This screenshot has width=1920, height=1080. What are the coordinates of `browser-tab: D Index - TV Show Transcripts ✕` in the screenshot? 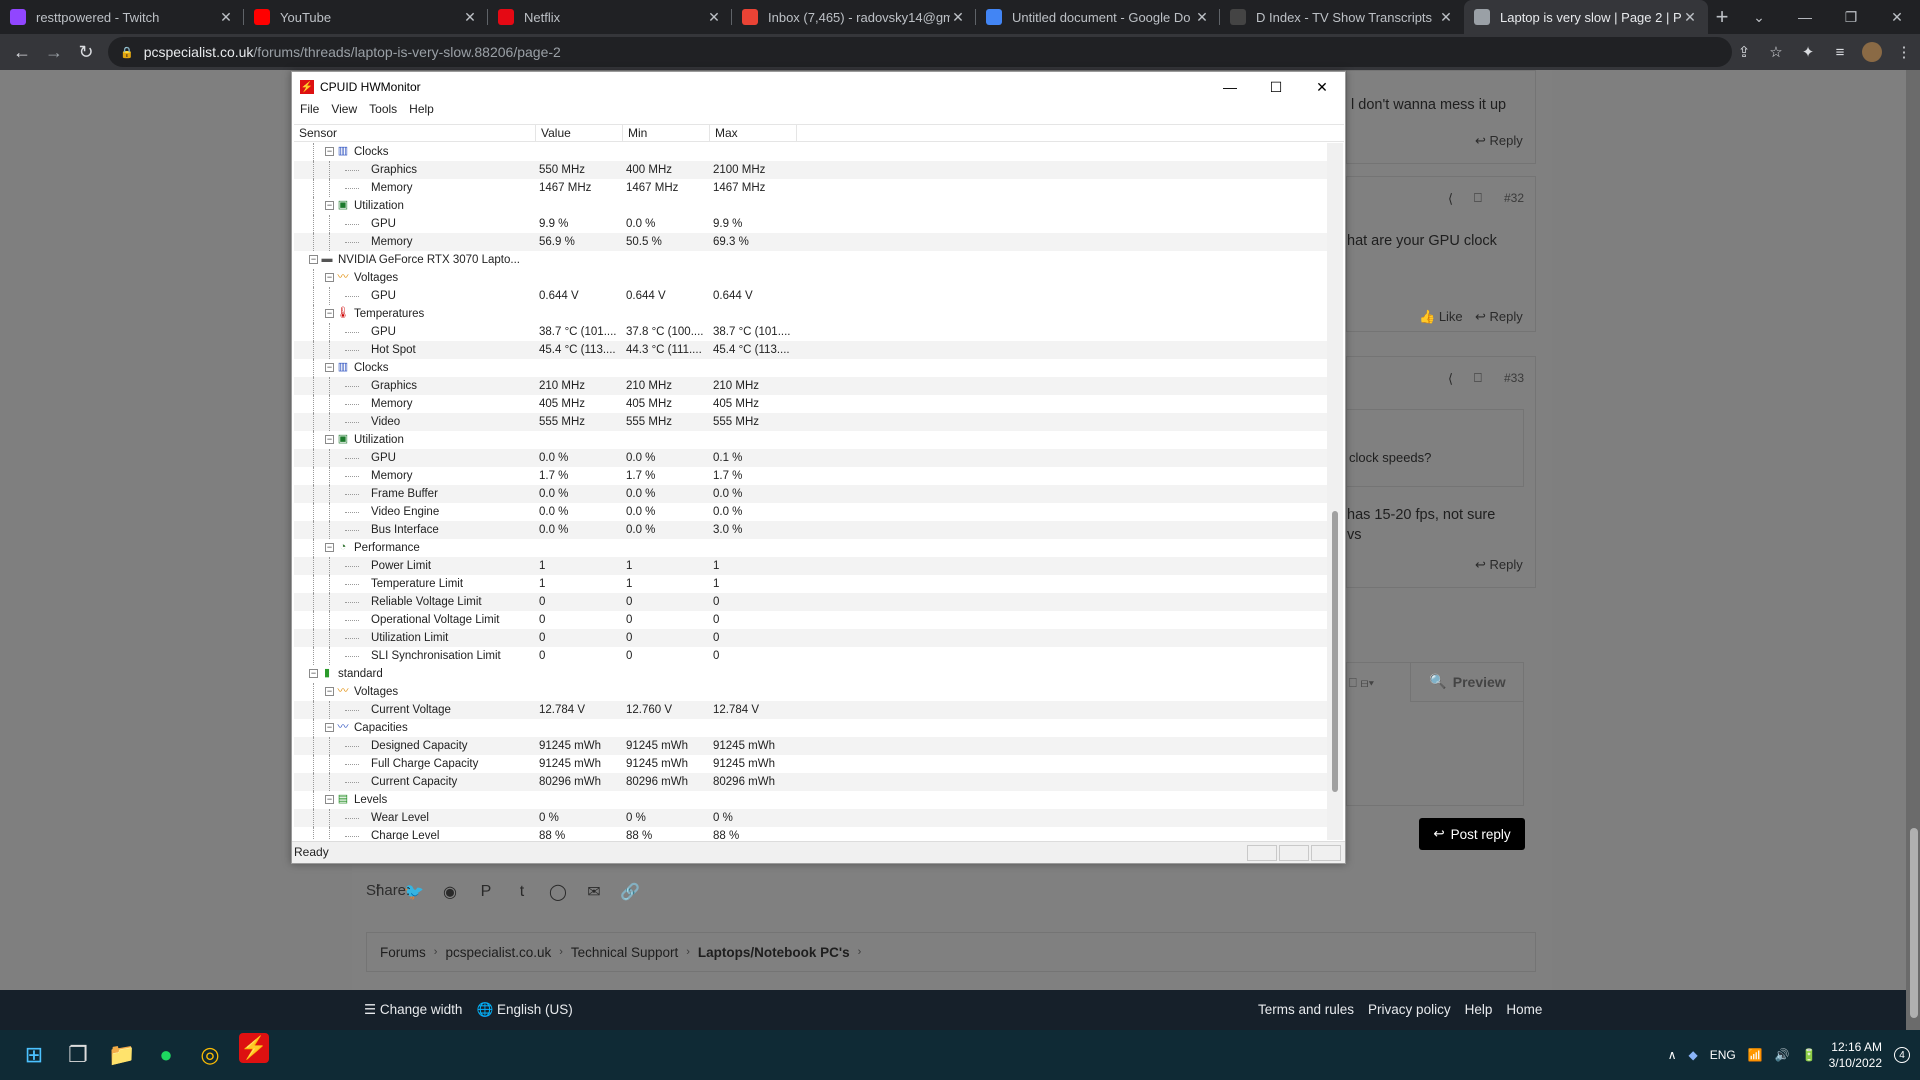 It's located at (1342, 17).